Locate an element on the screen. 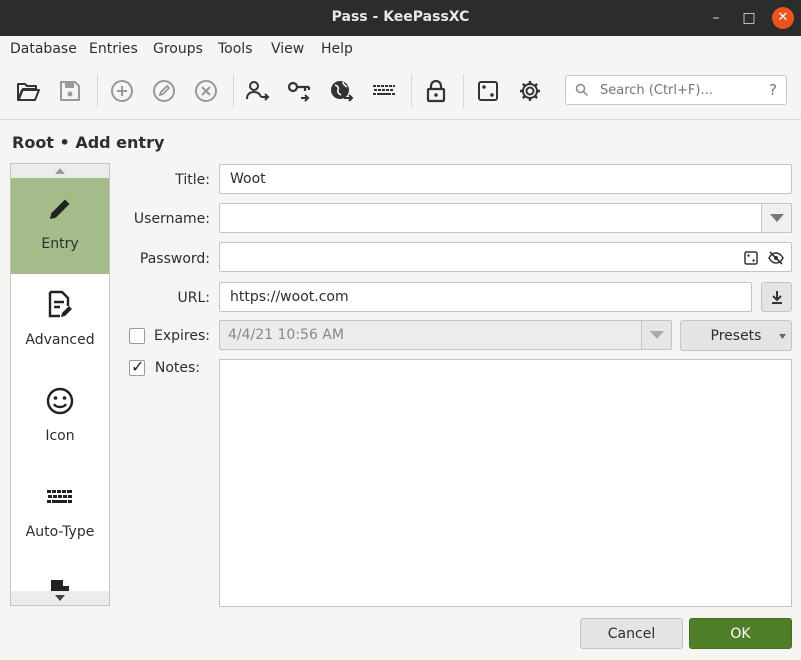  expires-value: 4/4/21 10:56 AM is located at coordinates (286, 335).